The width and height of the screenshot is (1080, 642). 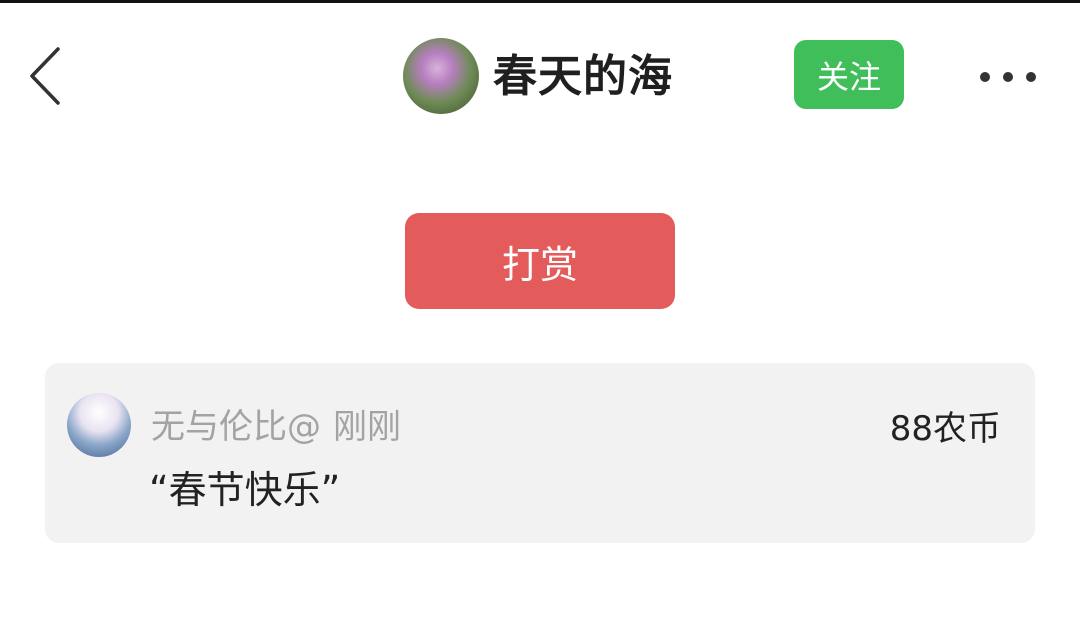 I want to click on tipper-name: 无与伦比@, so click(x=236, y=427).